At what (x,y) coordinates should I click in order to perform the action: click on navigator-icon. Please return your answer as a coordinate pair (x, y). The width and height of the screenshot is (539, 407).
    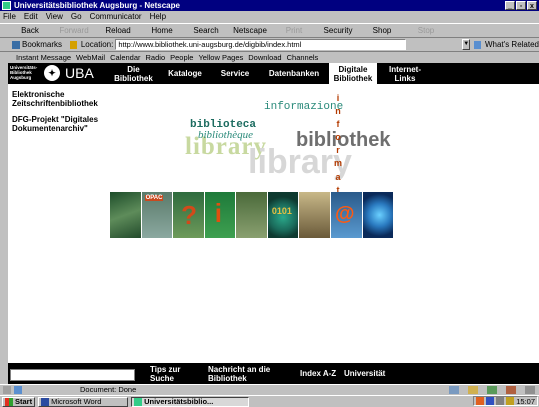
    Looking at the image, I should click on (454, 390).